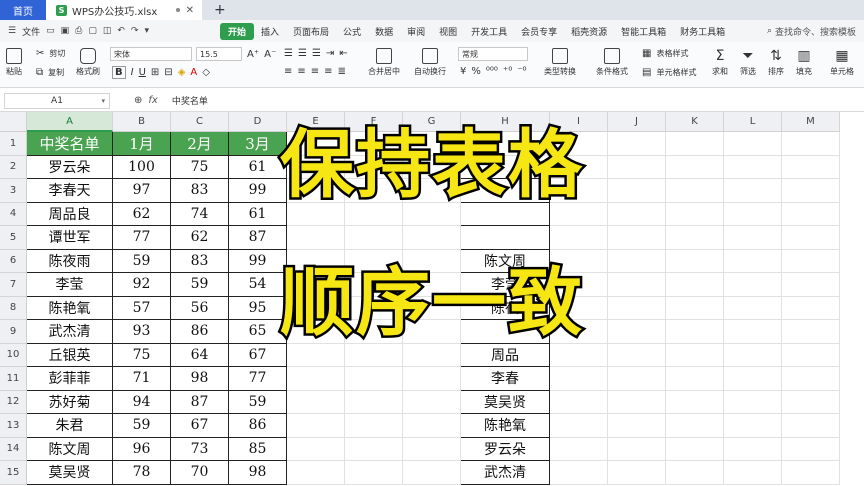 The width and height of the screenshot is (864, 486). What do you see at coordinates (23, 10) in the screenshot?
I see `tab-home: 首页` at bounding box center [23, 10].